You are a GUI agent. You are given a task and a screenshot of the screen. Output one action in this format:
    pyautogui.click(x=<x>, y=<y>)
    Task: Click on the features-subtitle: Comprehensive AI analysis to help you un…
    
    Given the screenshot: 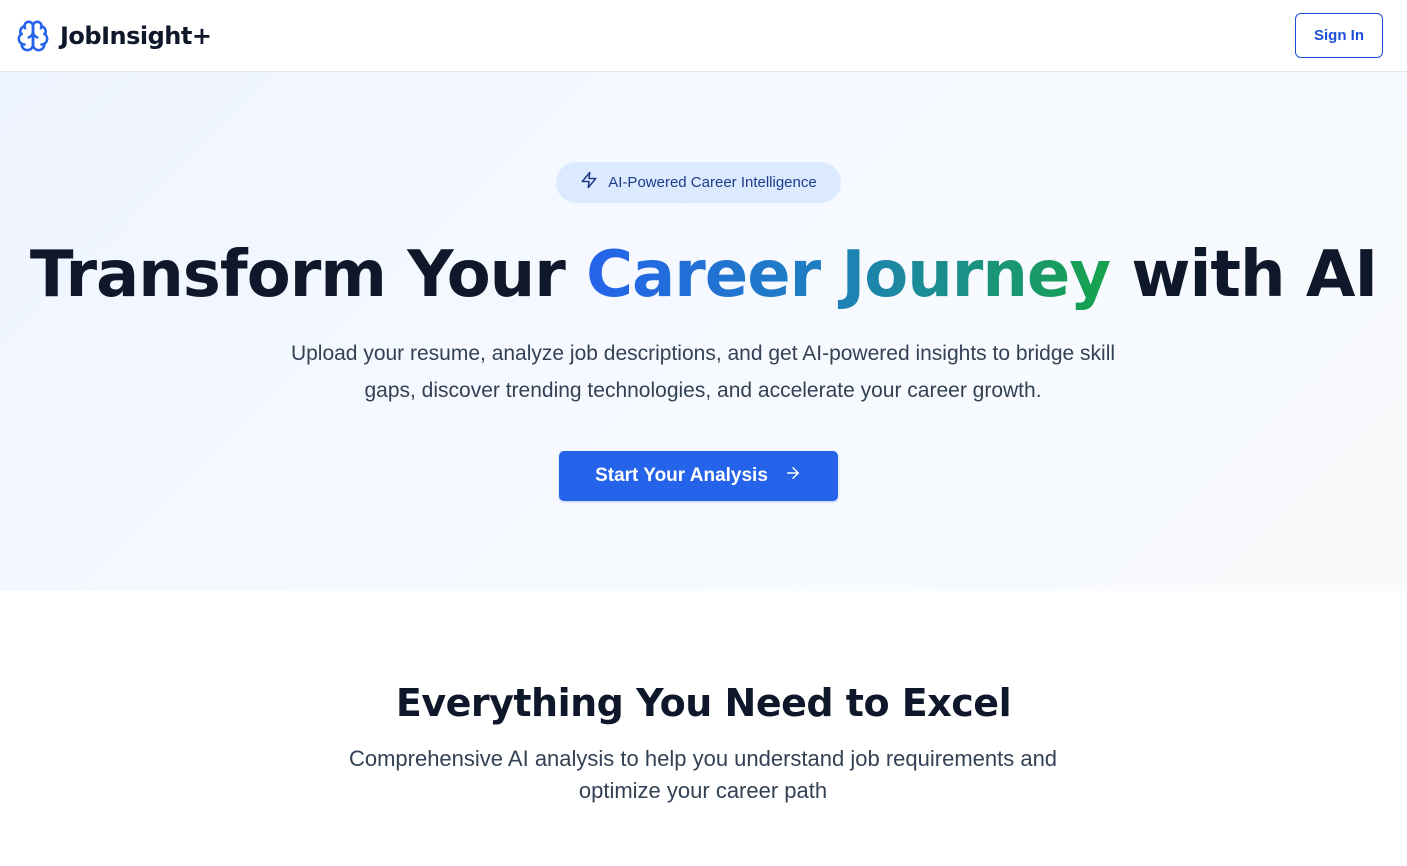 What is the action you would take?
    pyautogui.click(x=703, y=774)
    